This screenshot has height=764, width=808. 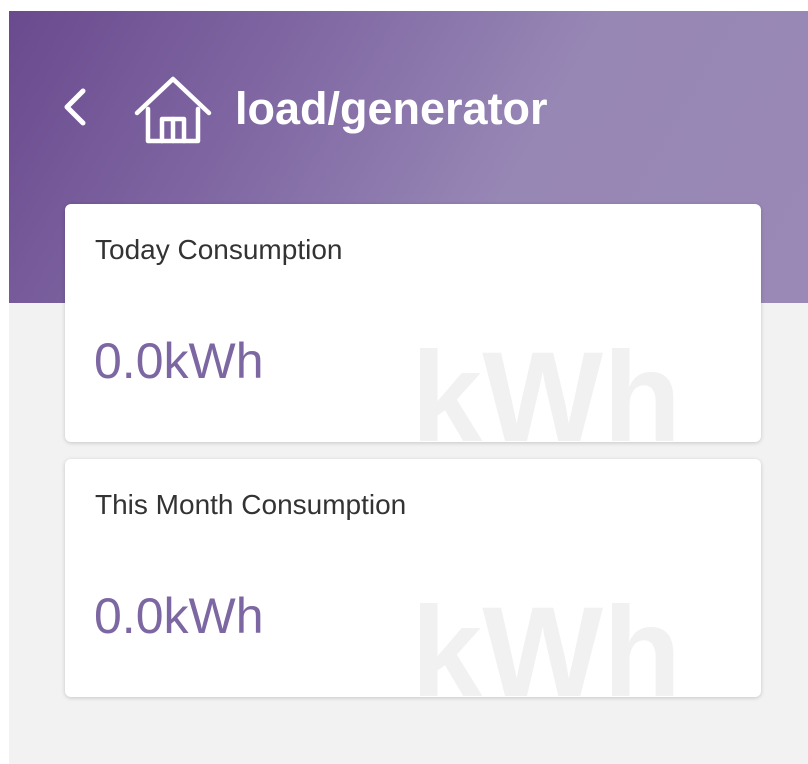 I want to click on home-icon, so click(x=173, y=110).